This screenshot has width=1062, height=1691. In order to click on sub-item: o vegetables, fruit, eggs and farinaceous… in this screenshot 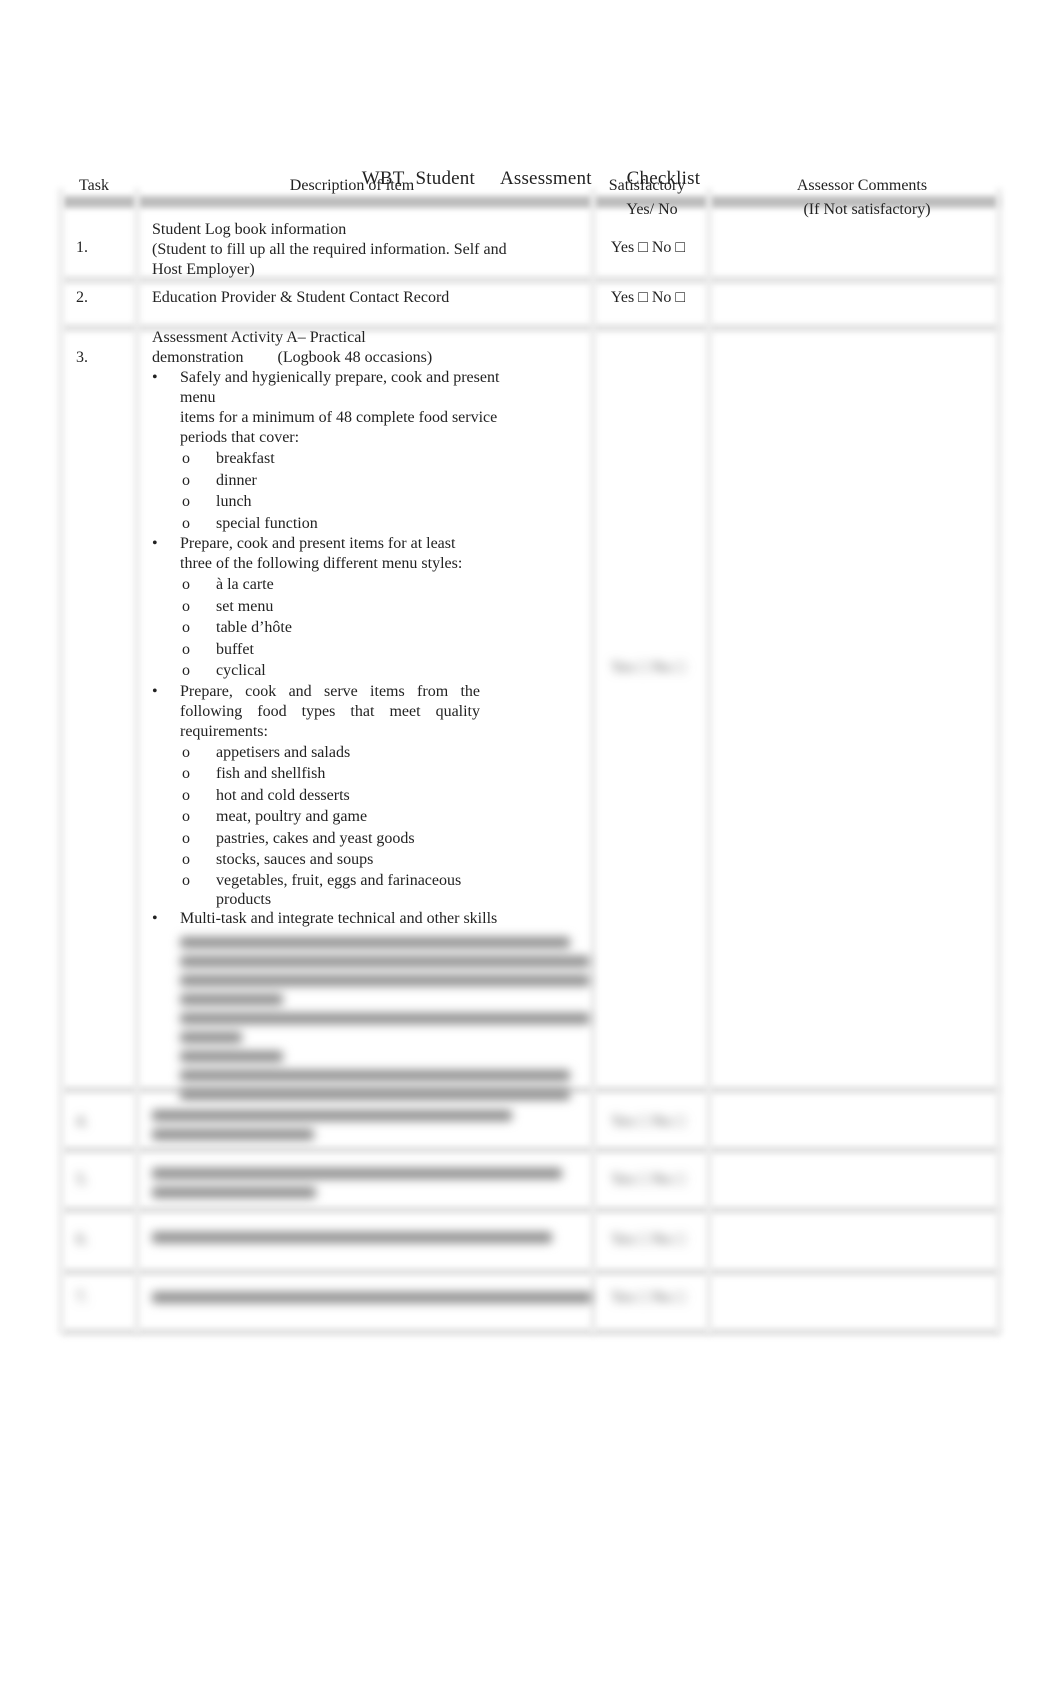, I will do `click(322, 889)`.